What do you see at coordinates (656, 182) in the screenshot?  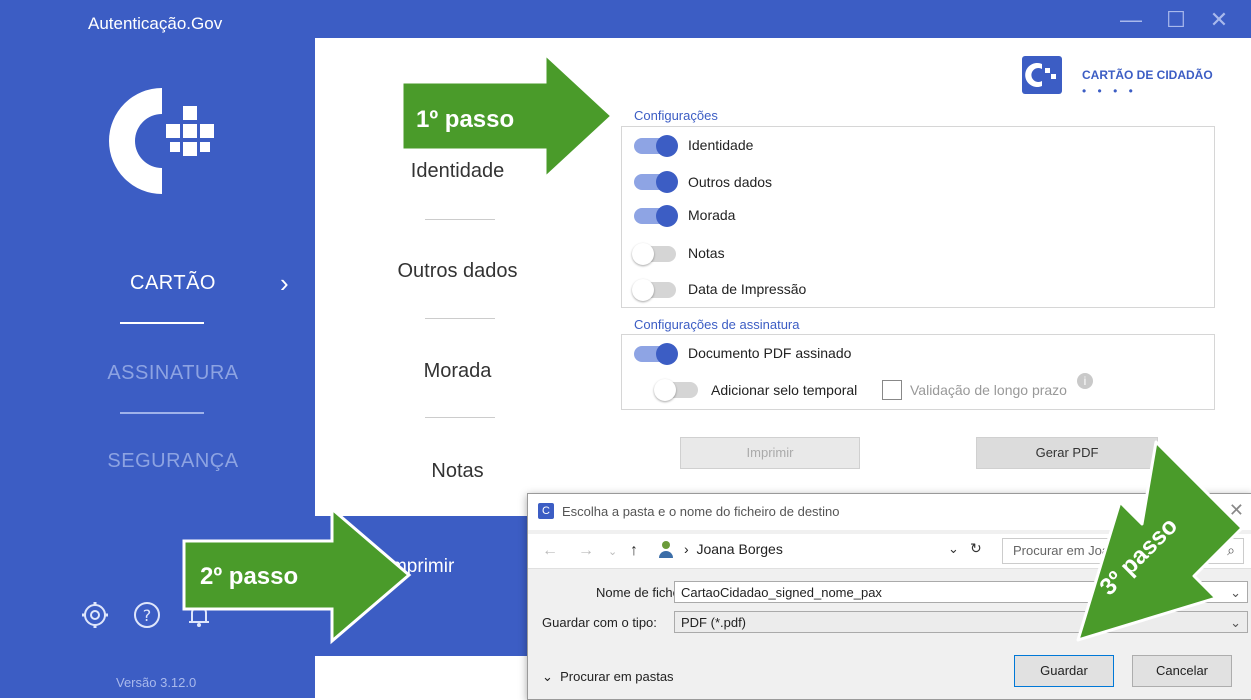 I see `toggle-outros-dados` at bounding box center [656, 182].